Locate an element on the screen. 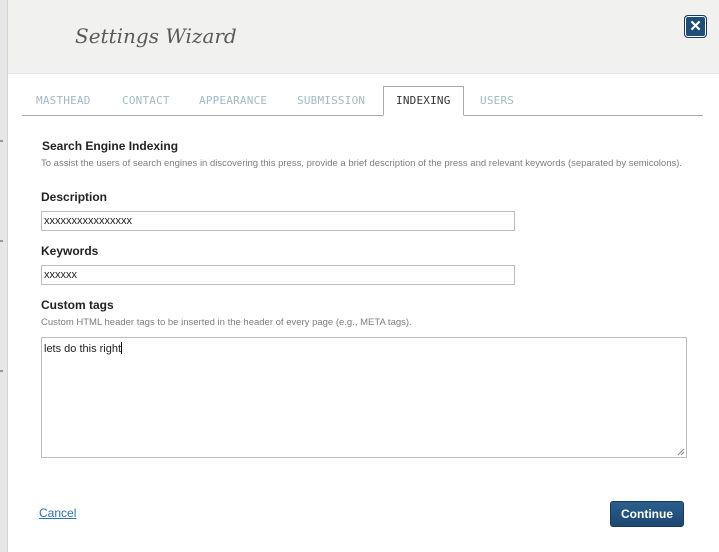 This screenshot has width=719, height=552. close-icon: ✕ is located at coordinates (695, 26).